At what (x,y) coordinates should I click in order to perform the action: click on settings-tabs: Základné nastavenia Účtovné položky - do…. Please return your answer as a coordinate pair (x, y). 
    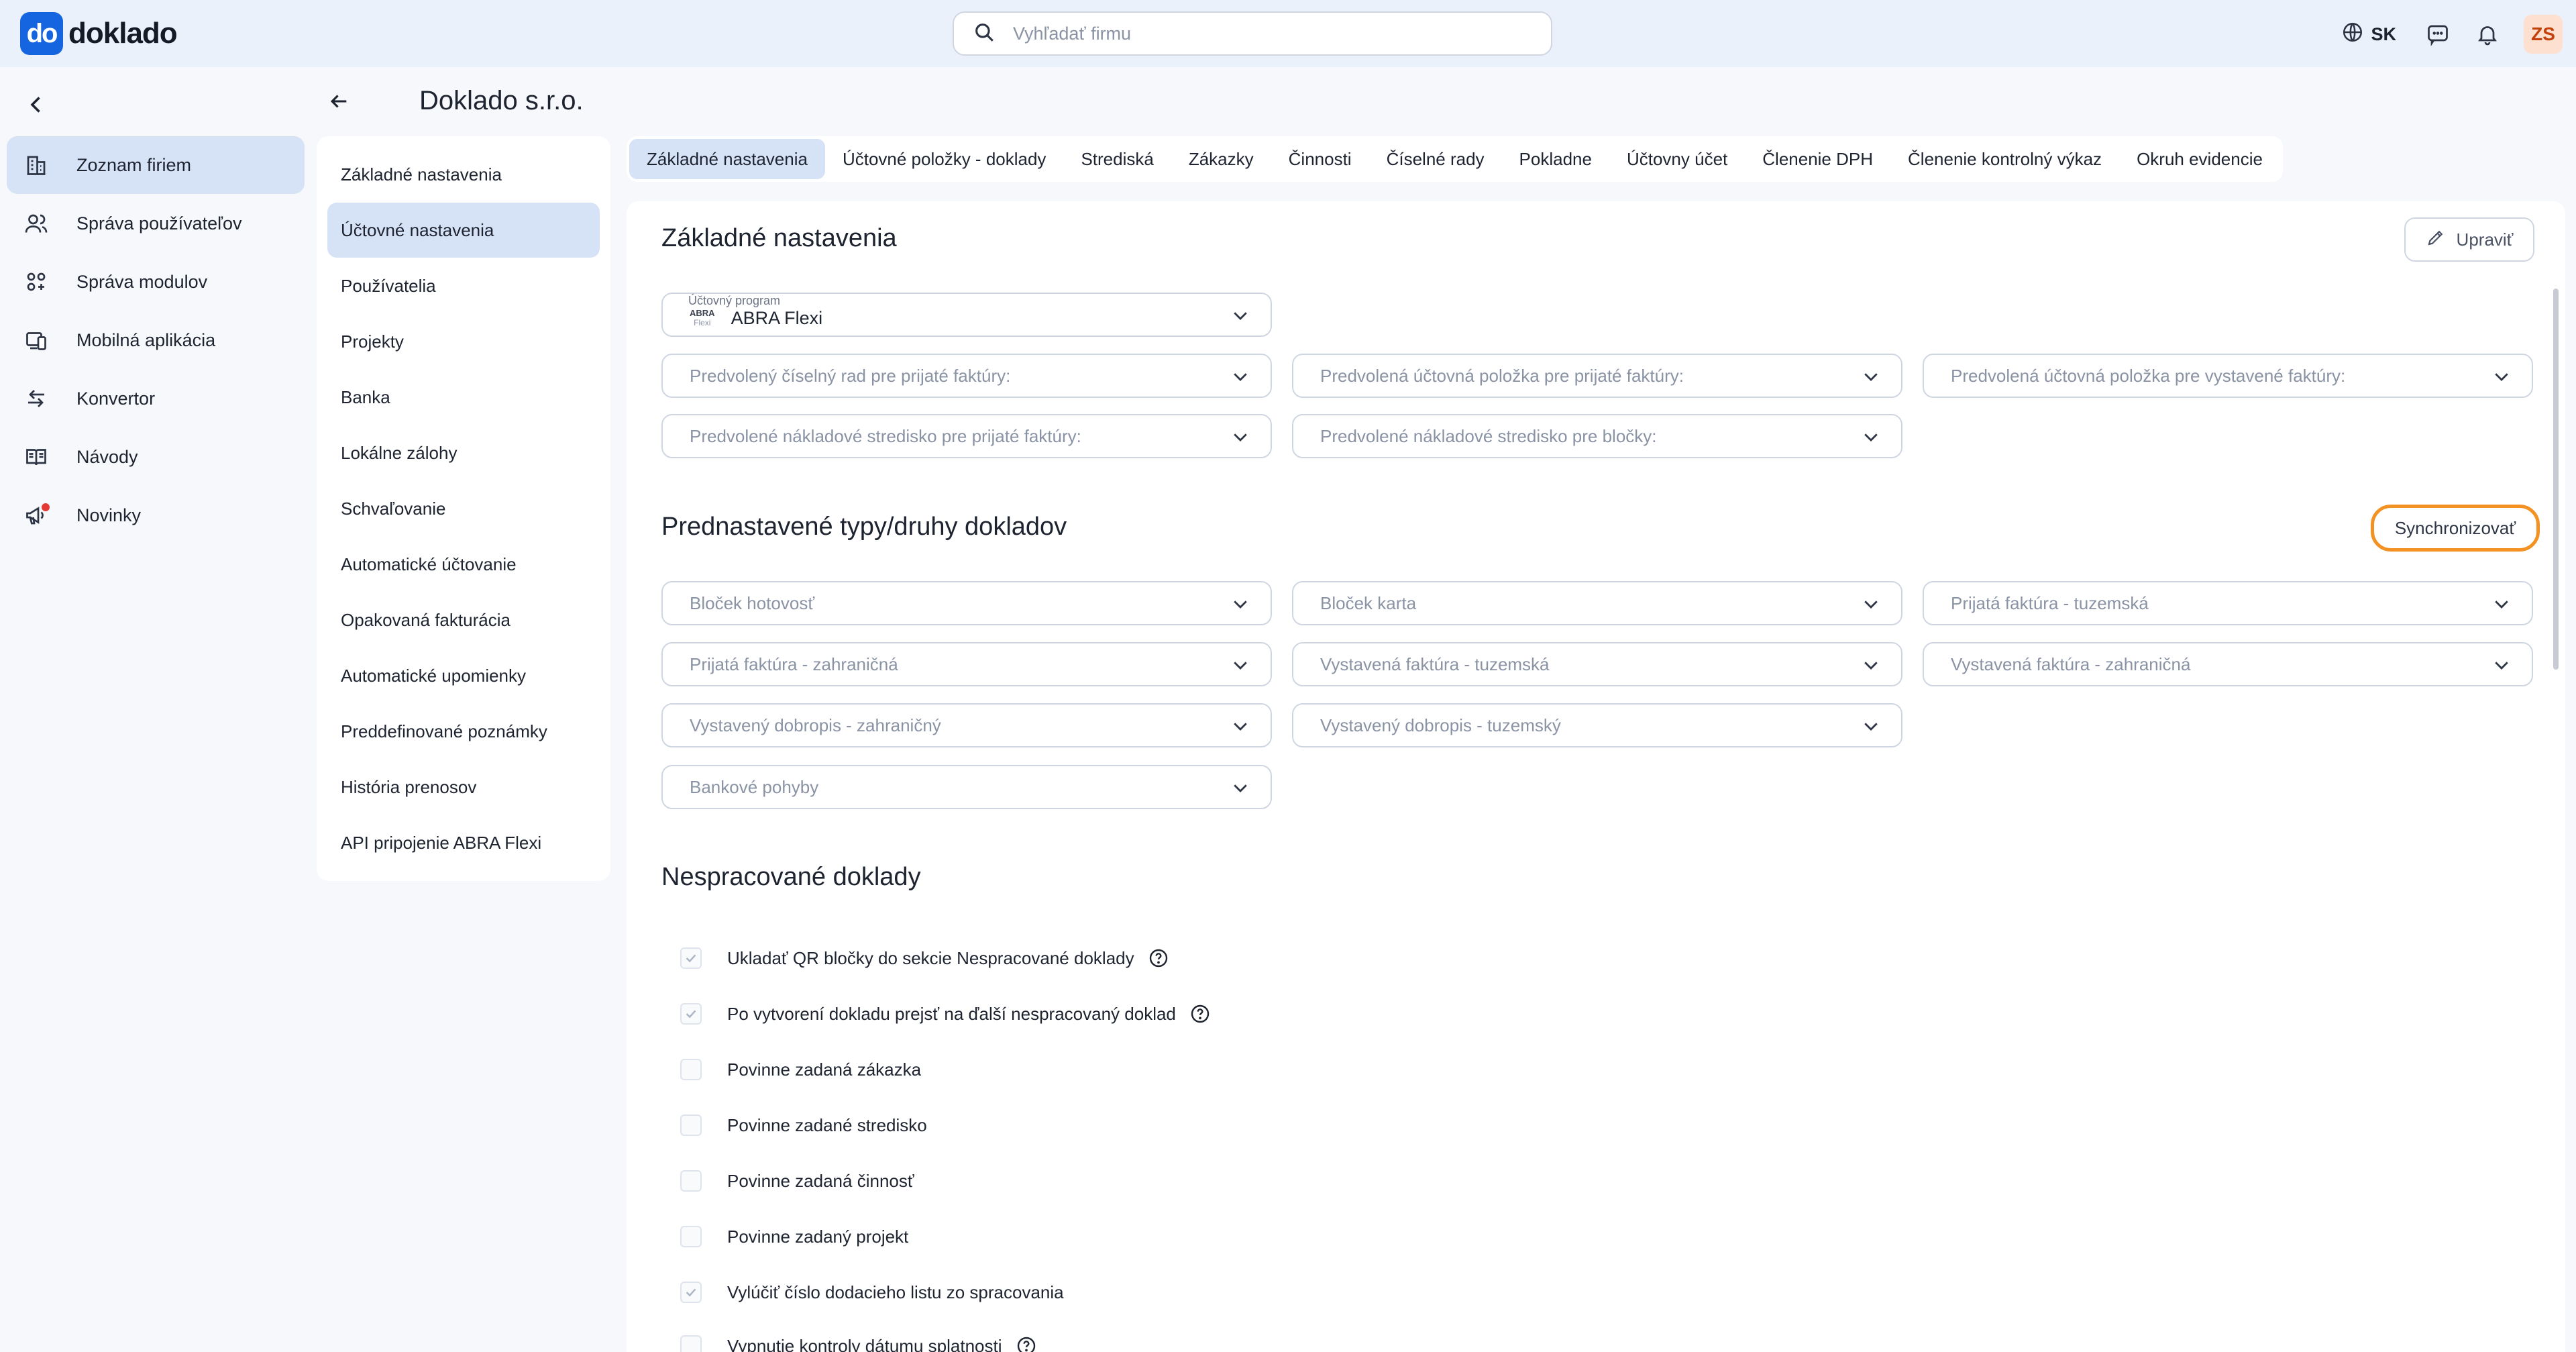
    Looking at the image, I should click on (1455, 159).